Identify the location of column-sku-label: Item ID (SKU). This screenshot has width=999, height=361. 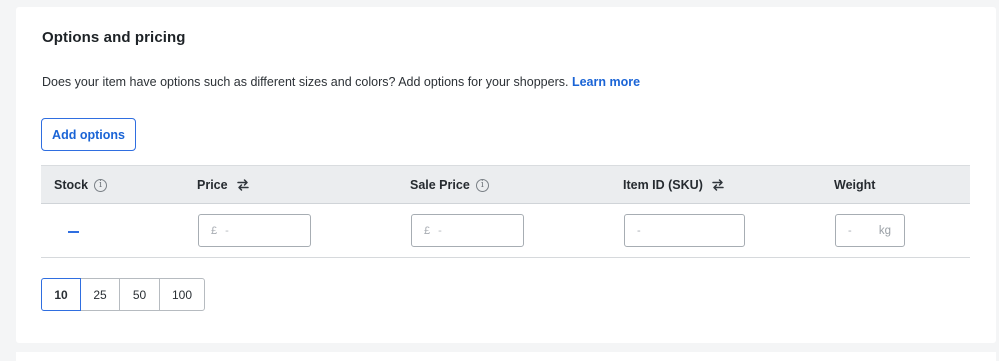
(663, 185).